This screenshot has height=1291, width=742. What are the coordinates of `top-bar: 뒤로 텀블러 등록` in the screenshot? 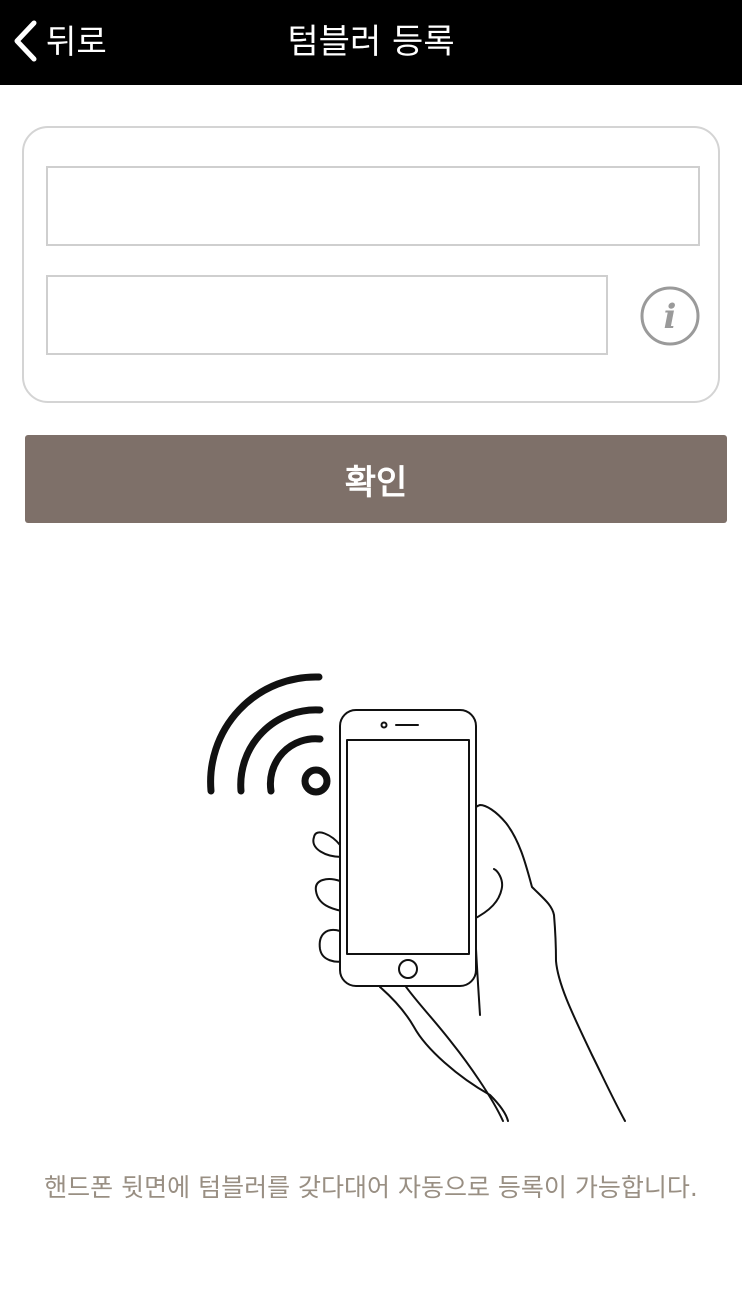 It's located at (371, 42).